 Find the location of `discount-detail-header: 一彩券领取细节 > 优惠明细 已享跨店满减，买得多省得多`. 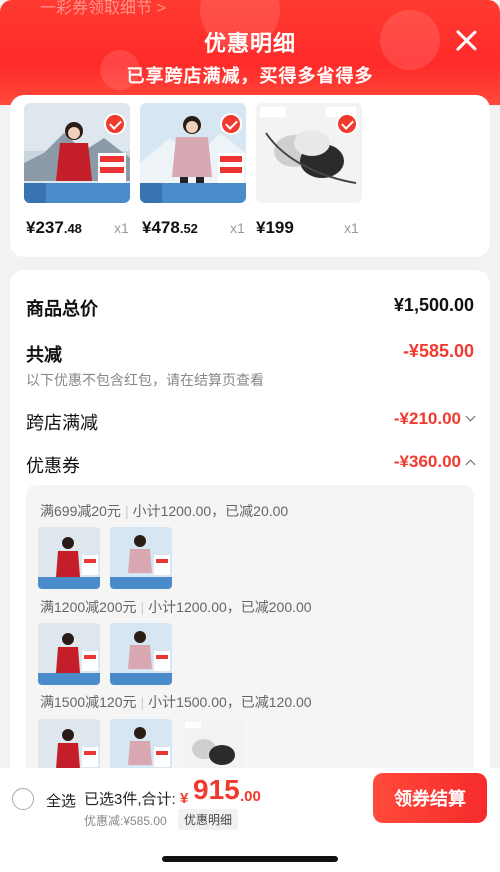

discount-detail-header: 一彩券领取细节 > 优惠明细 已享跨店满减，买得多省得多 is located at coordinates (250, 52).